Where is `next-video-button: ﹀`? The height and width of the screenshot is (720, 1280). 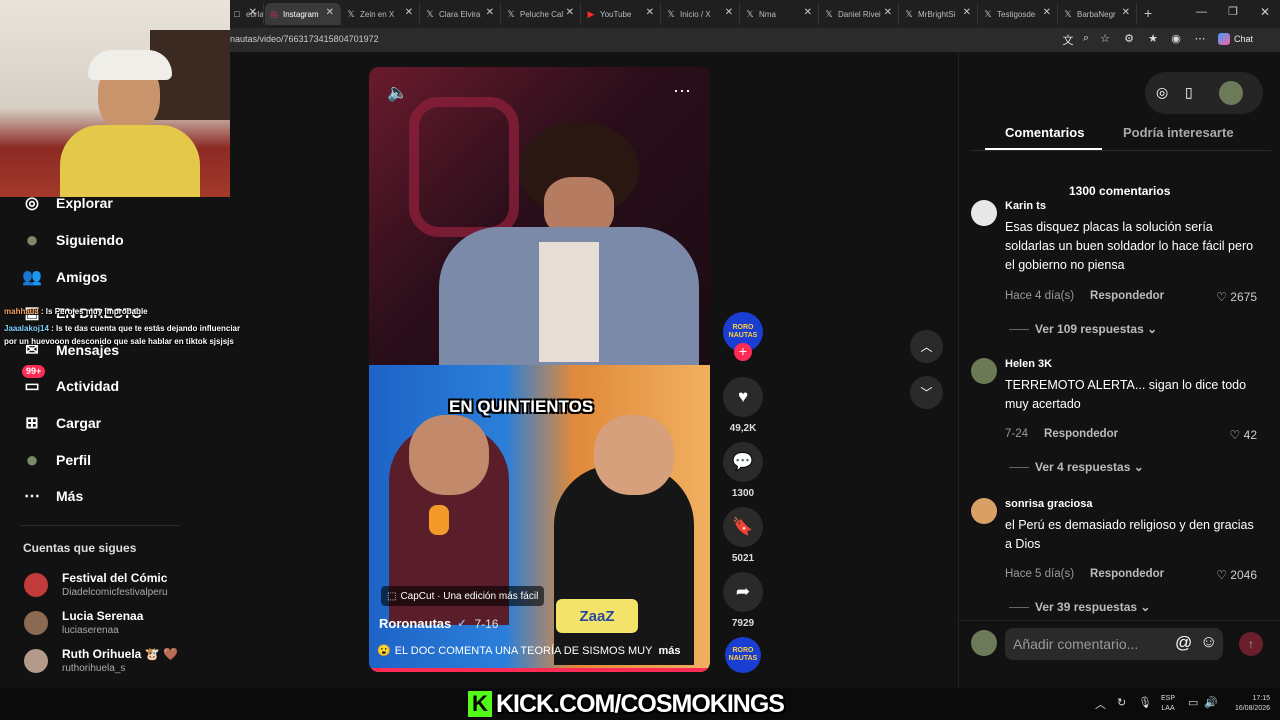
next-video-button: ﹀ is located at coordinates (926, 392).